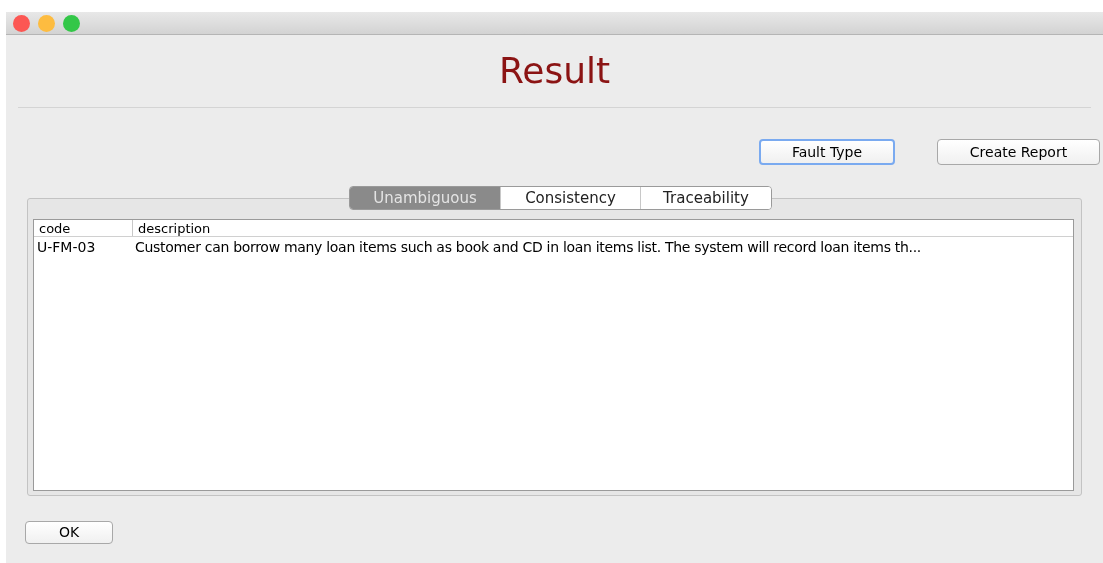  I want to click on fault-type-button: Fault Type, so click(827, 152).